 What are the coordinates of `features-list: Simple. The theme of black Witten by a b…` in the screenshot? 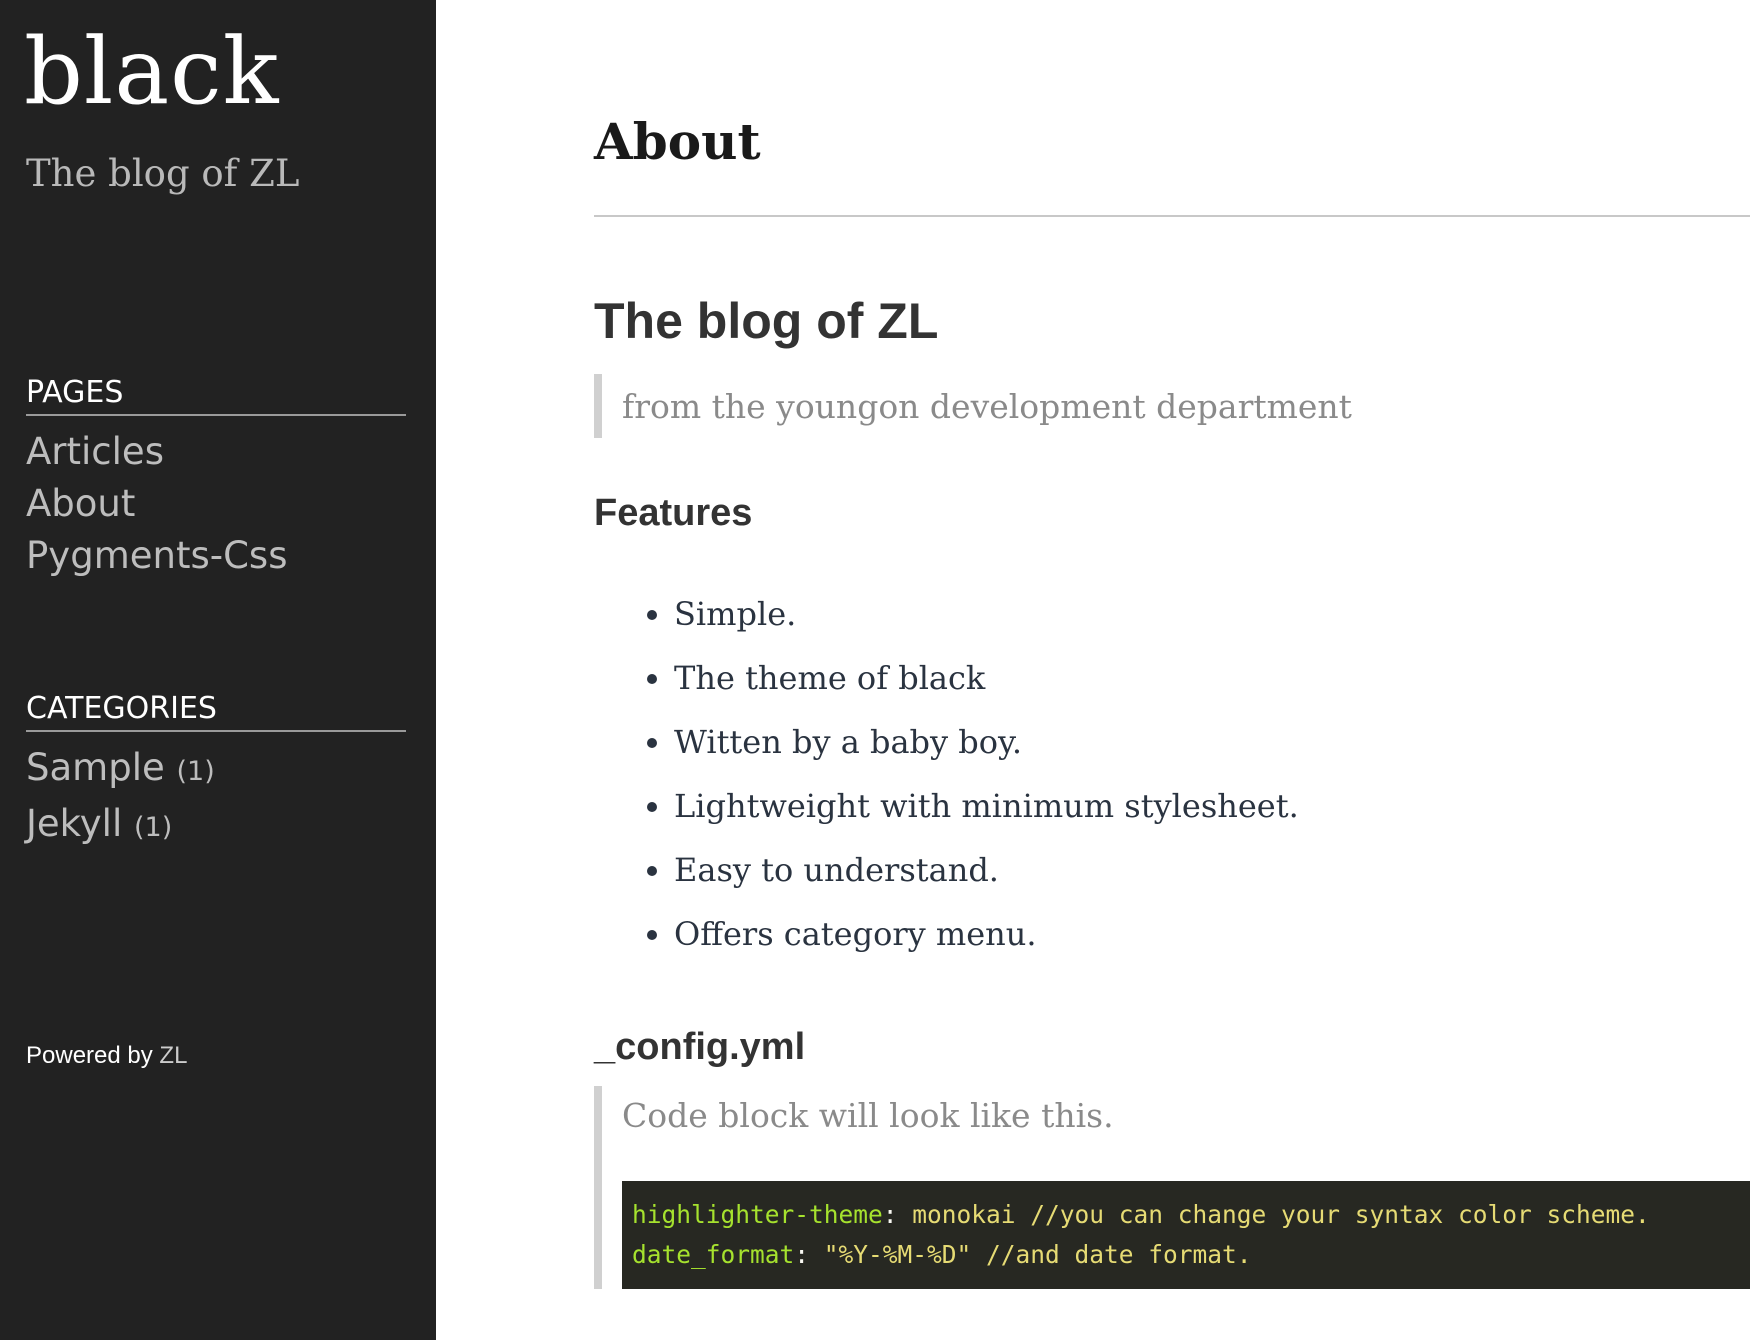 It's located at (946, 774).